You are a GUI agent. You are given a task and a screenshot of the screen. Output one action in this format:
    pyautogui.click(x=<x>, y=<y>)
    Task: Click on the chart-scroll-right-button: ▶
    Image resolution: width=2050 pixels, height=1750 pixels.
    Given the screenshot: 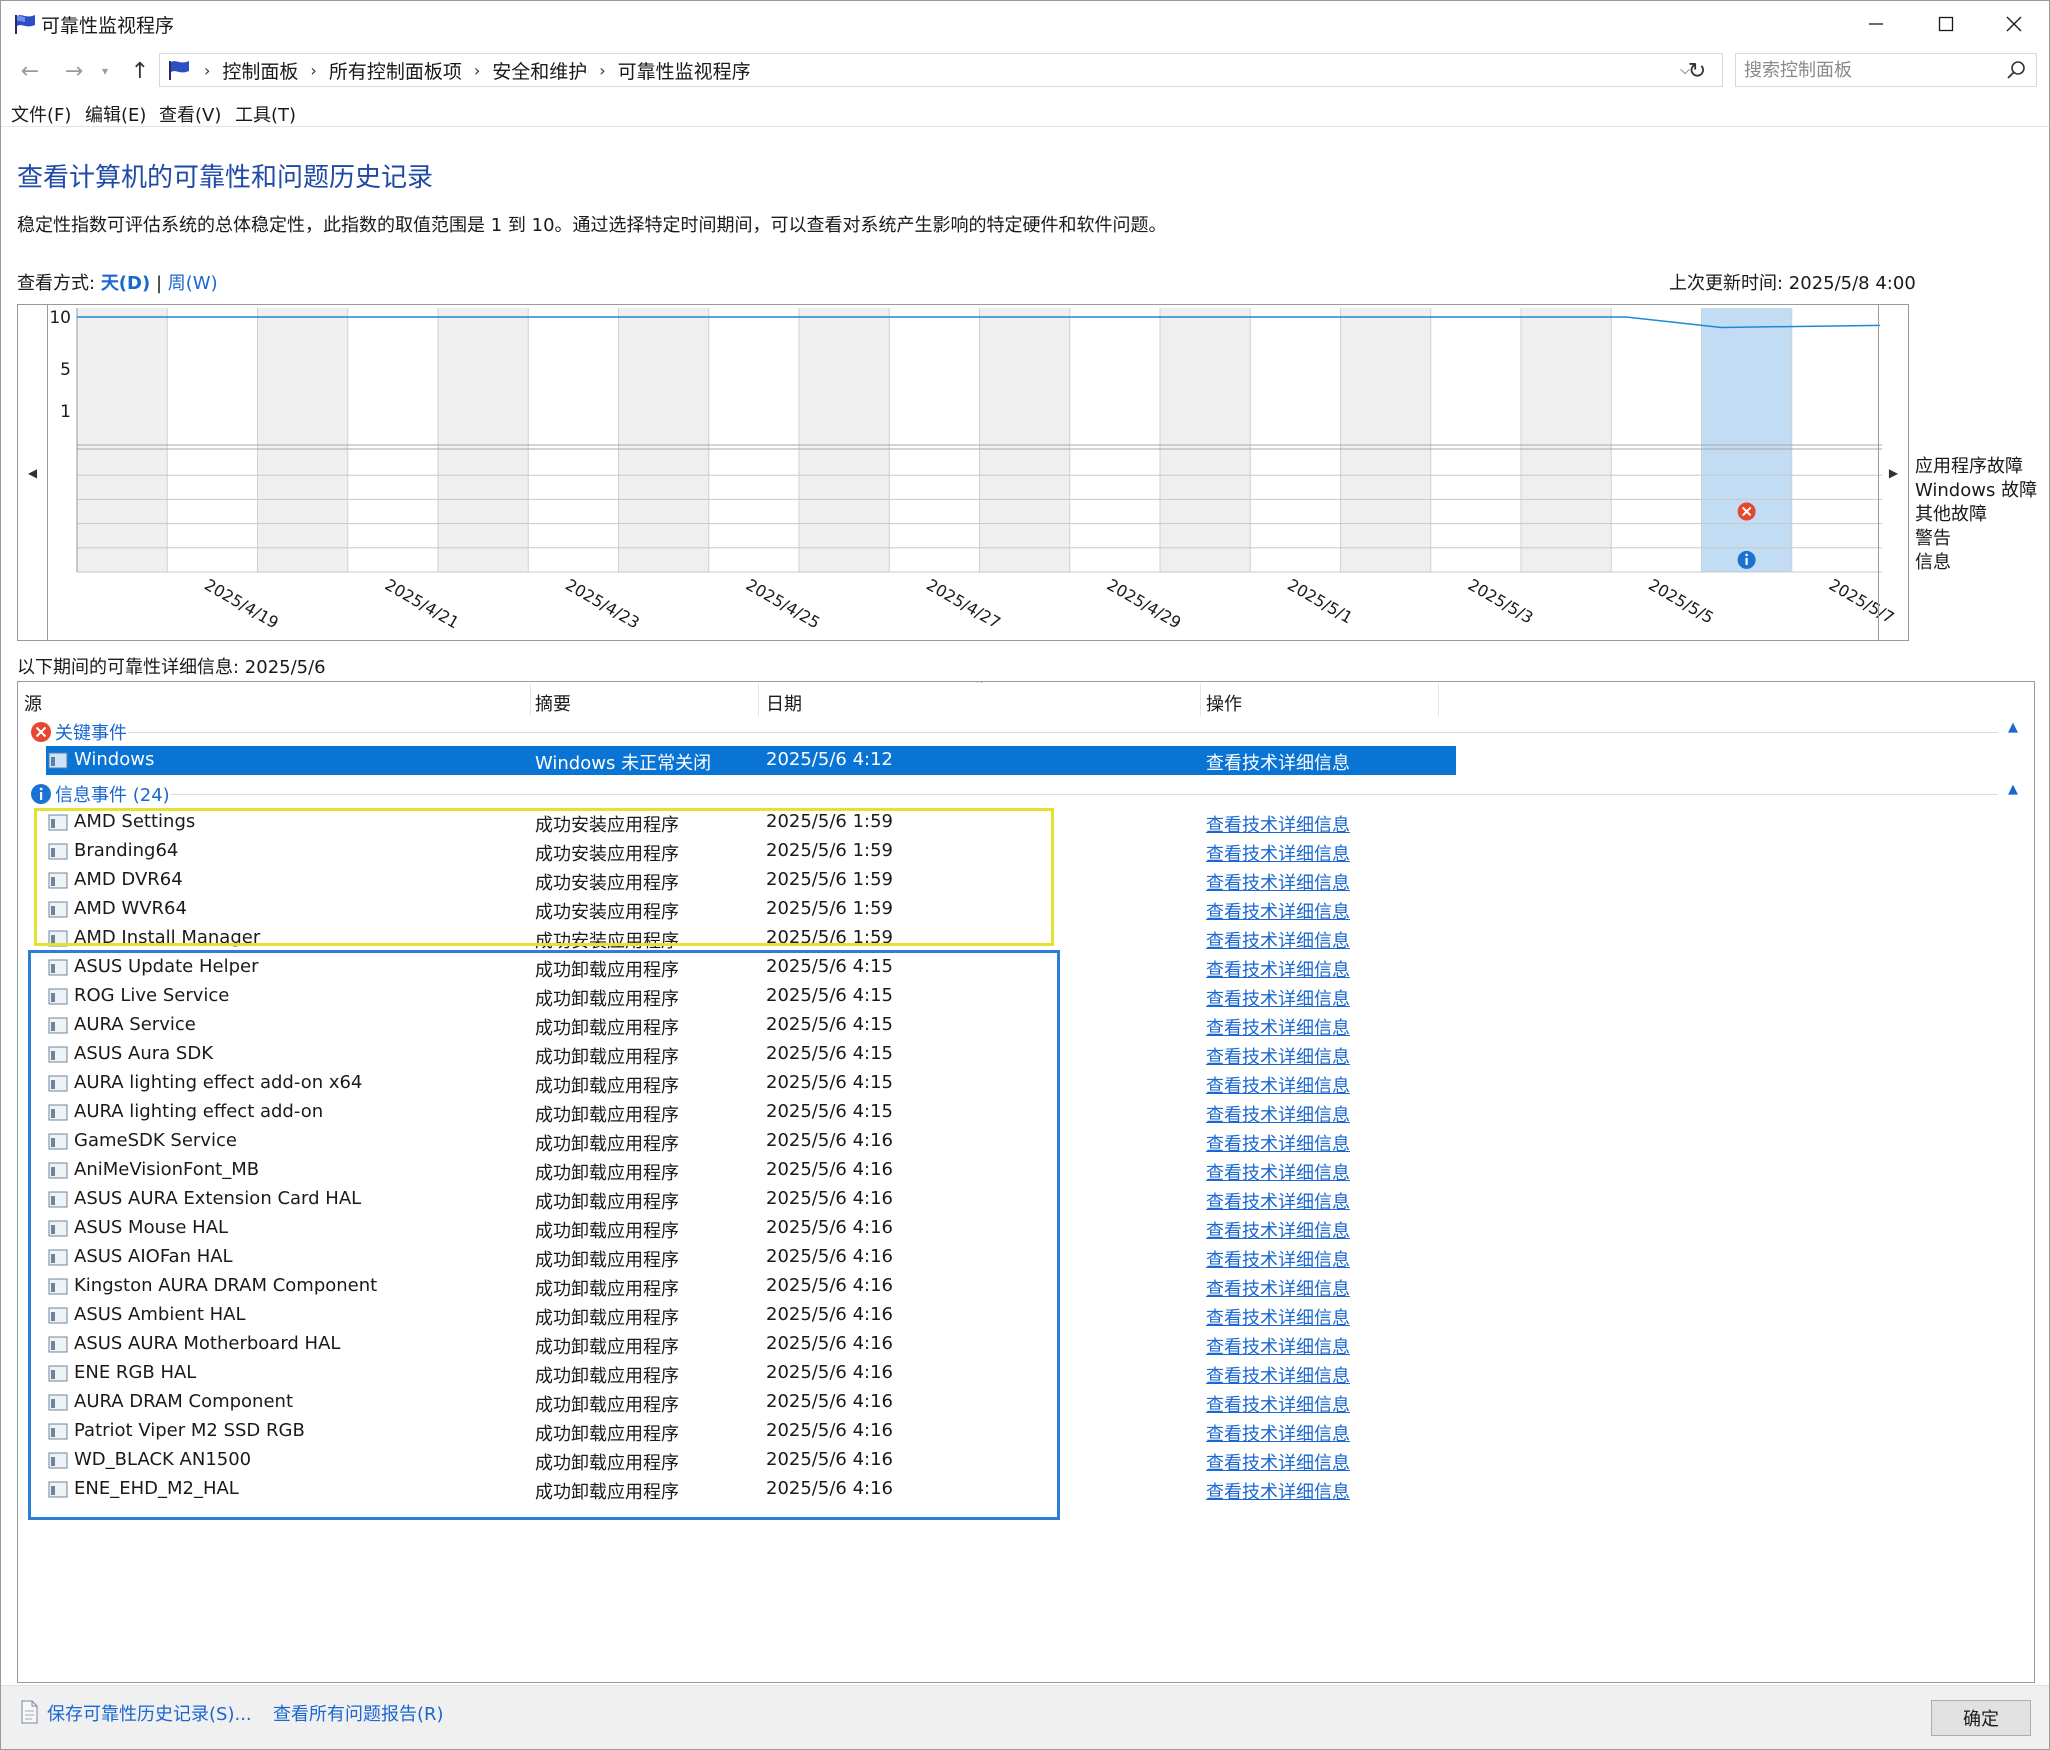 What is the action you would take?
    pyautogui.click(x=1893, y=472)
    